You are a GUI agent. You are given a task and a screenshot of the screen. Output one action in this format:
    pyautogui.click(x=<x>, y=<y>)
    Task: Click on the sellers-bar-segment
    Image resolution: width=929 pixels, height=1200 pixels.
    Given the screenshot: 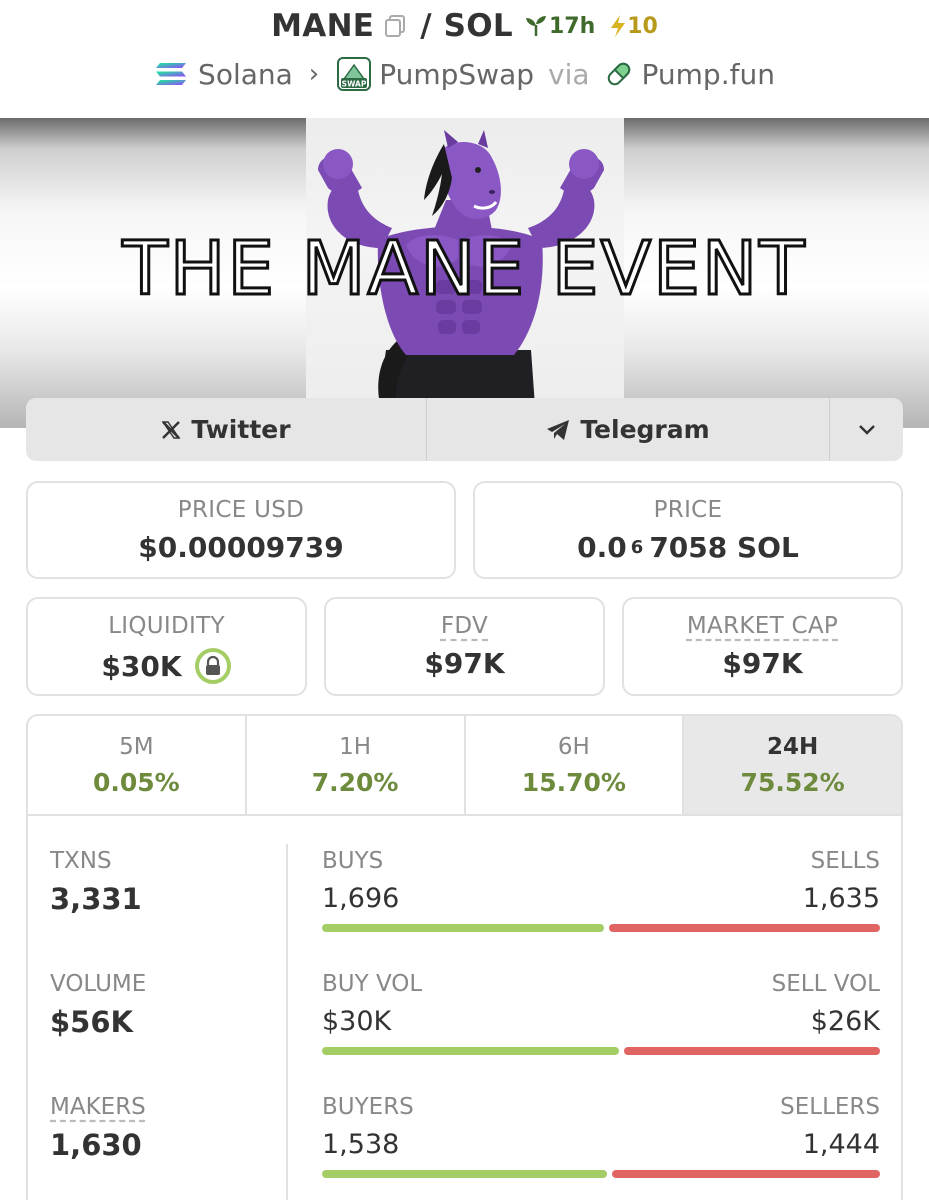 What is the action you would take?
    pyautogui.click(x=746, y=1174)
    